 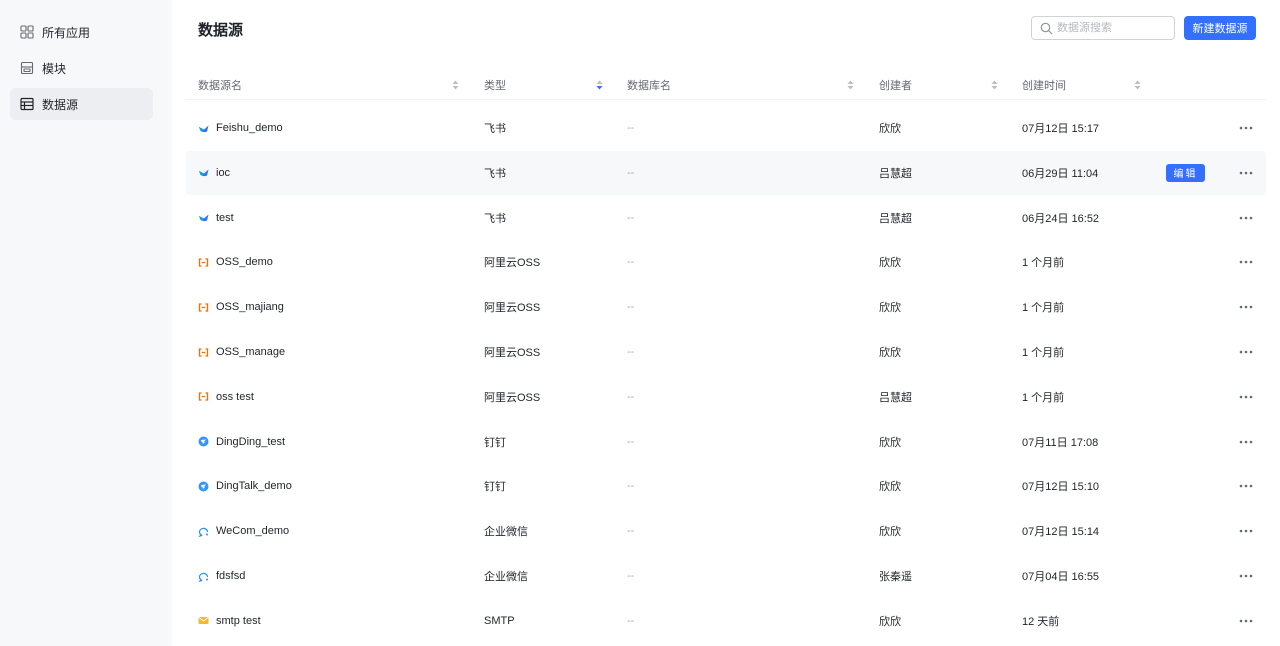 What do you see at coordinates (250, 307) in the screenshot?
I see `datasource-name: OSS_majiang` at bounding box center [250, 307].